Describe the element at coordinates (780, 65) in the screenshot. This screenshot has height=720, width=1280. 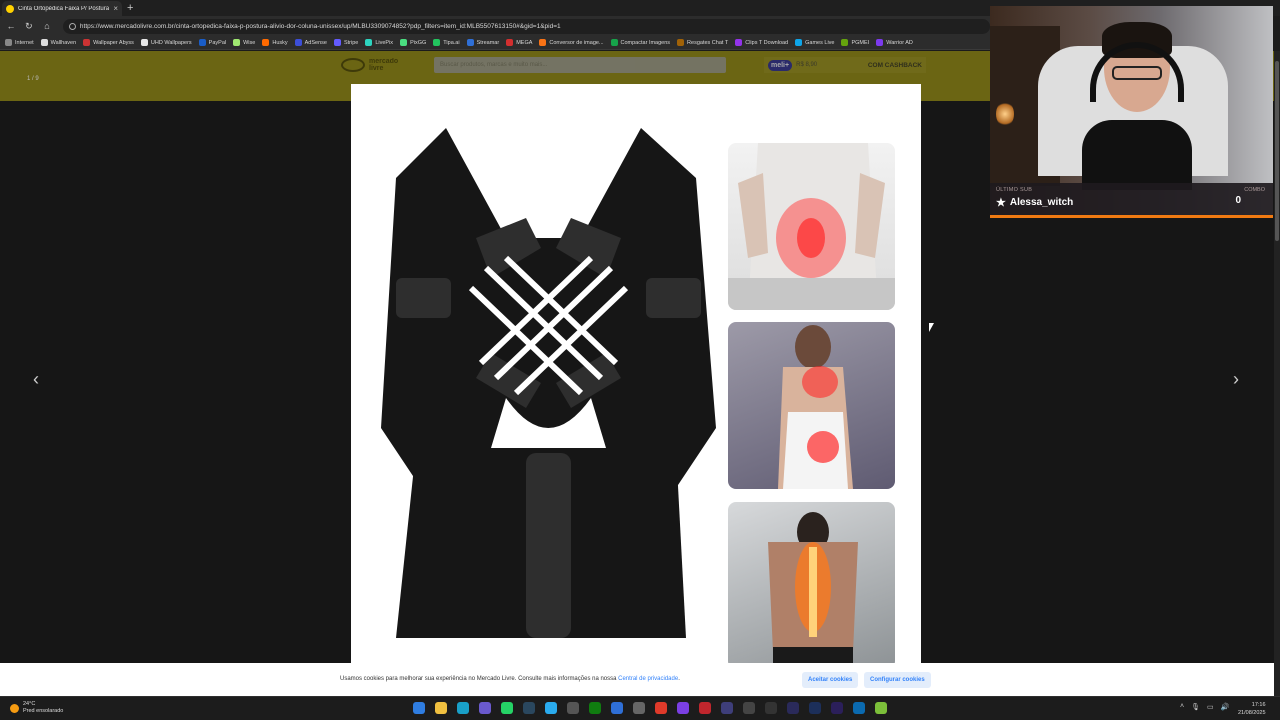
I see `meli-plus-badge: meli+` at that location.